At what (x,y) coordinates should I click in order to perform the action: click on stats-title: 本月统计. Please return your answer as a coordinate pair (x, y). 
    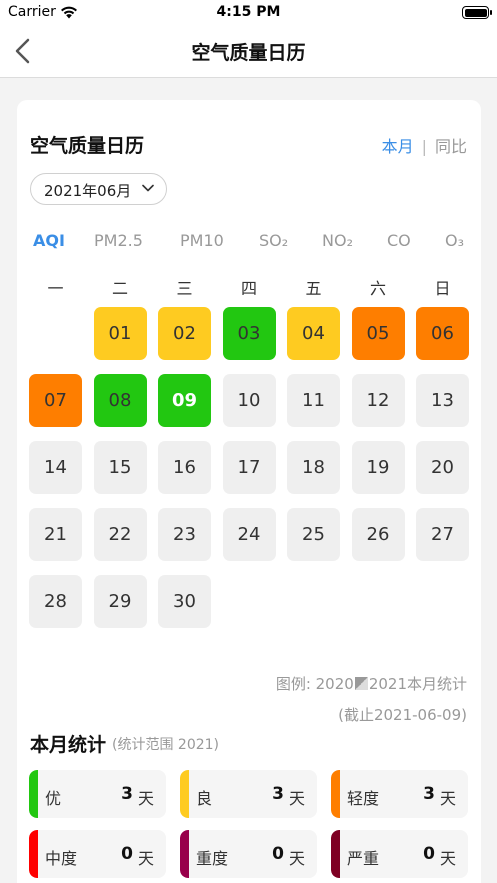
    Looking at the image, I should click on (68, 745).